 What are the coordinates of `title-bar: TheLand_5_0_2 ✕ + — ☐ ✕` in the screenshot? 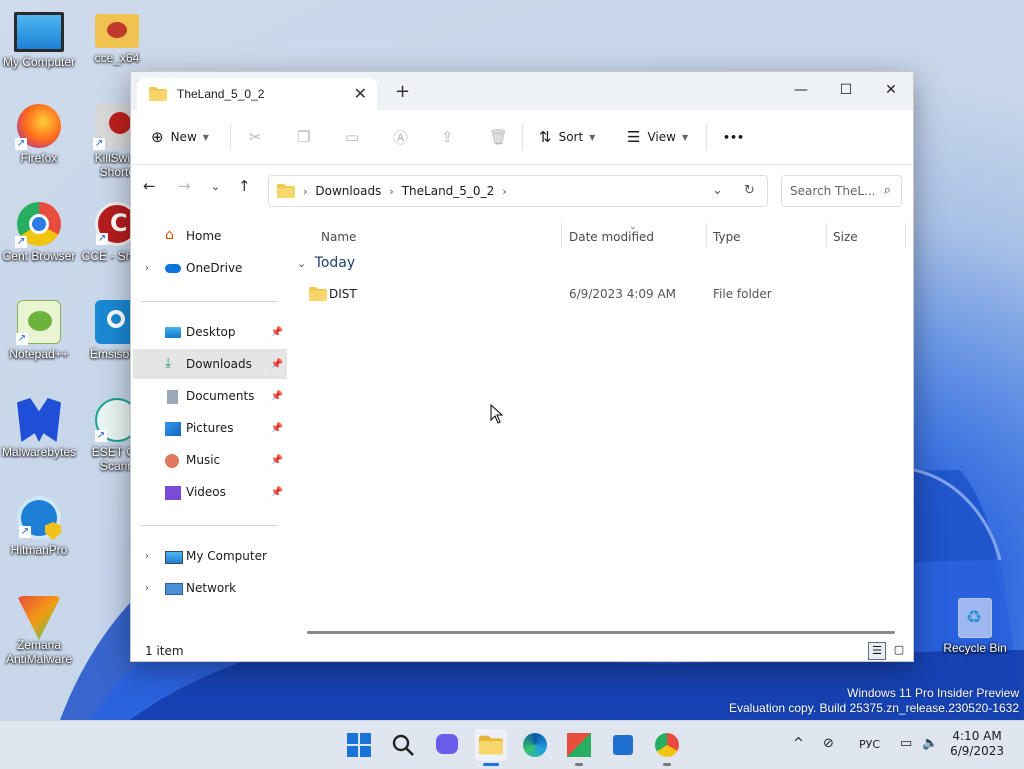 It's located at (522, 91).